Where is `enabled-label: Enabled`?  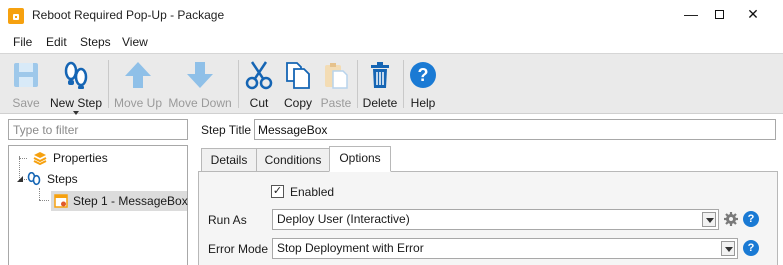 enabled-label: Enabled is located at coordinates (312, 192).